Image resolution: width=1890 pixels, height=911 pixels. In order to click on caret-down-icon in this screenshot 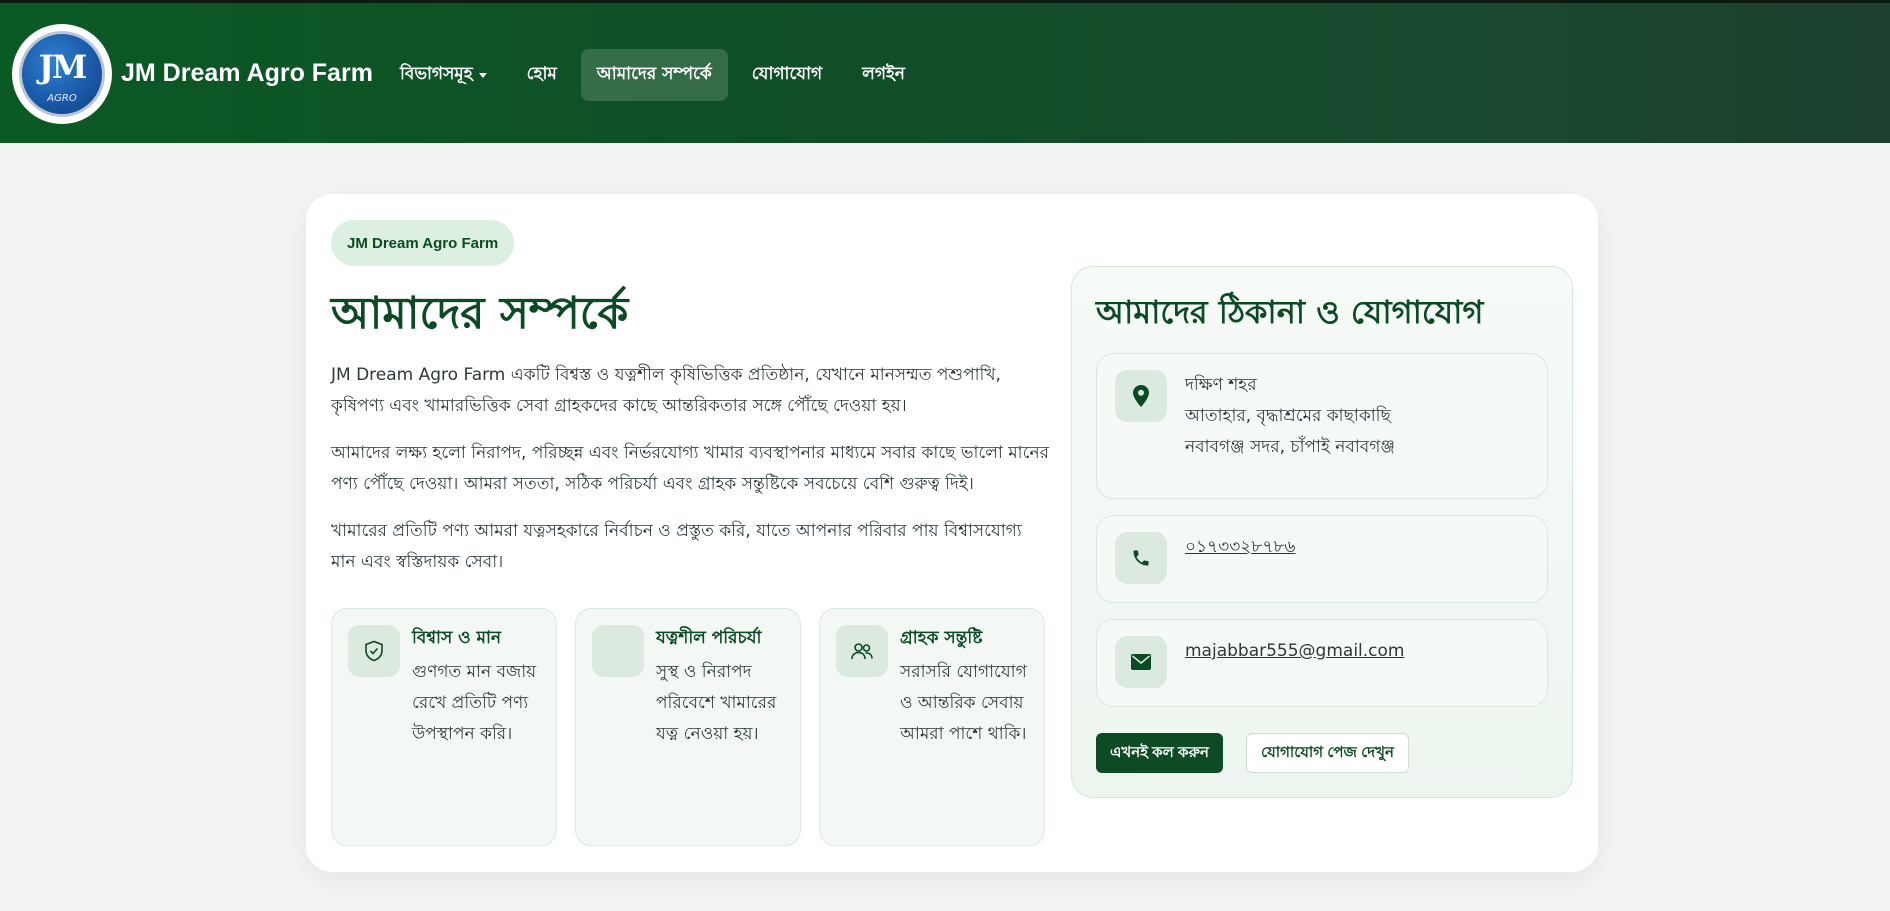, I will do `click(482, 75)`.